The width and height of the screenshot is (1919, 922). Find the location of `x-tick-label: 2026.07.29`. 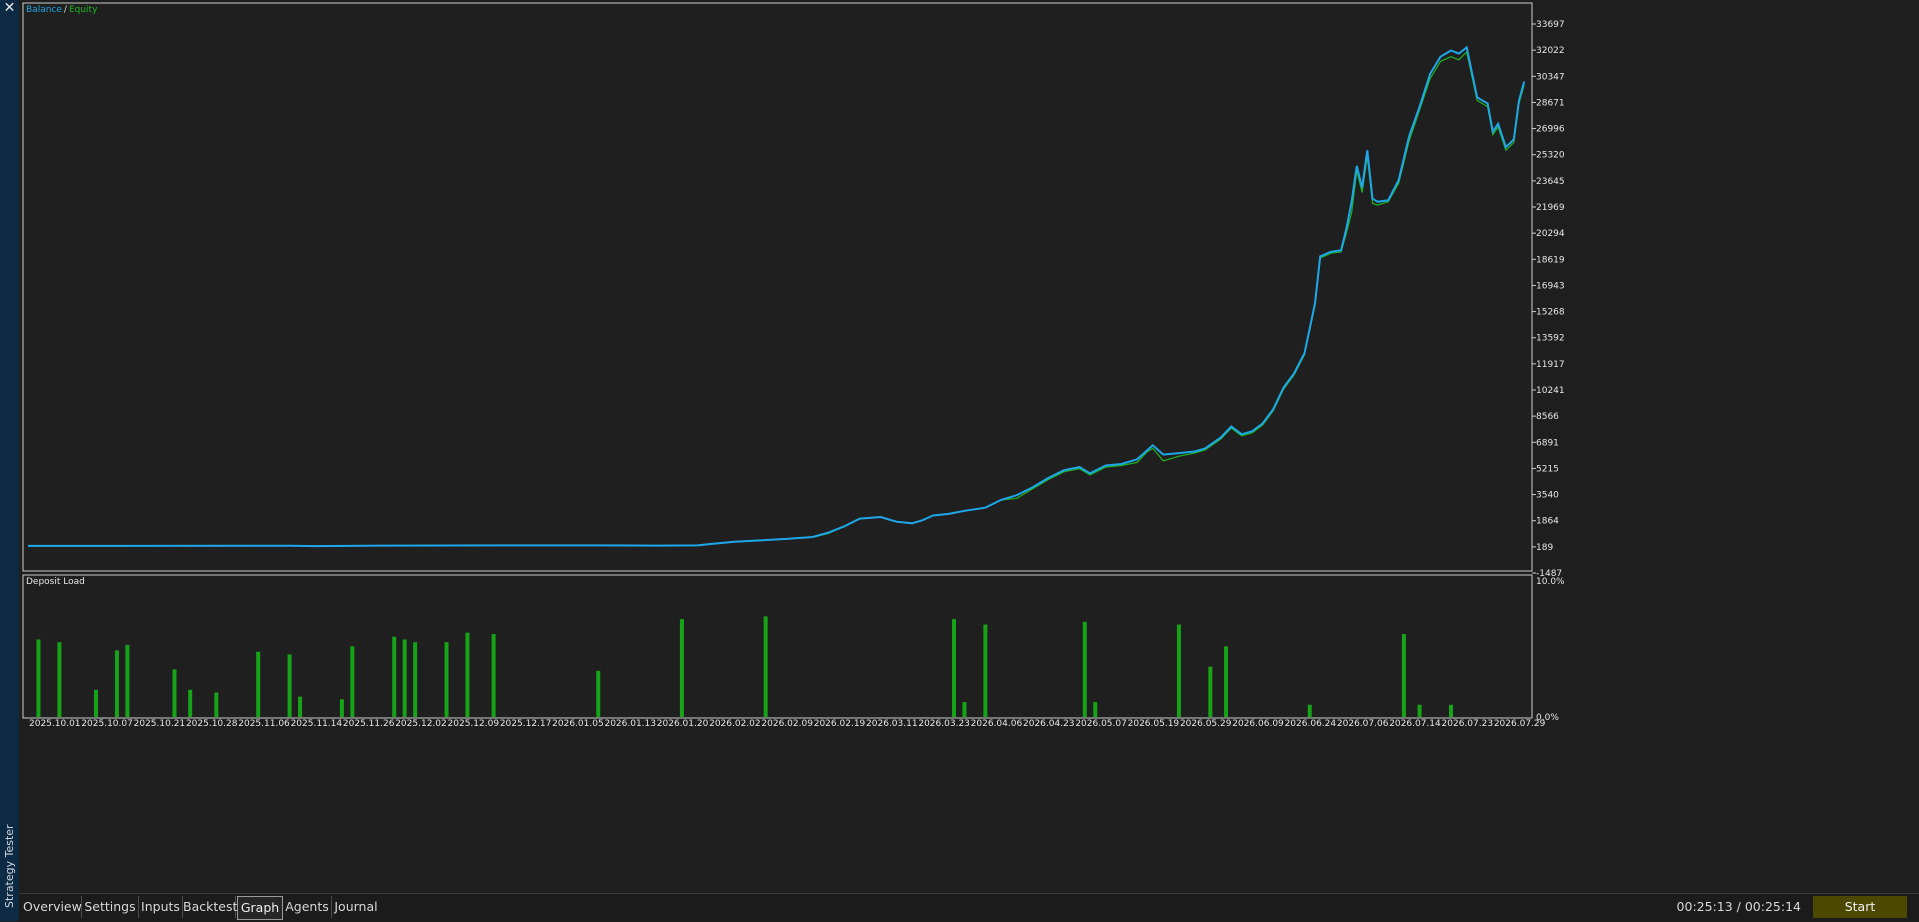

x-tick-label: 2026.07.29 is located at coordinates (1520, 724).